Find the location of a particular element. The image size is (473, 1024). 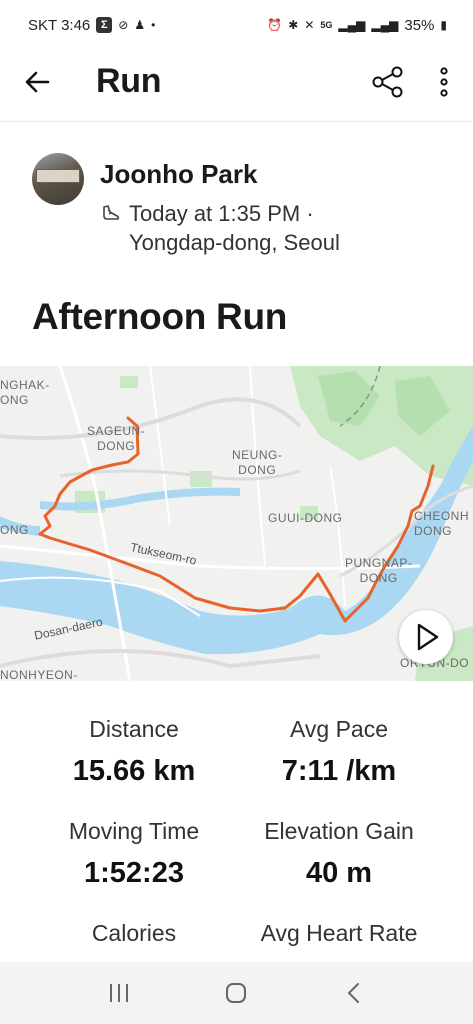

home-button is located at coordinates (236, 993).